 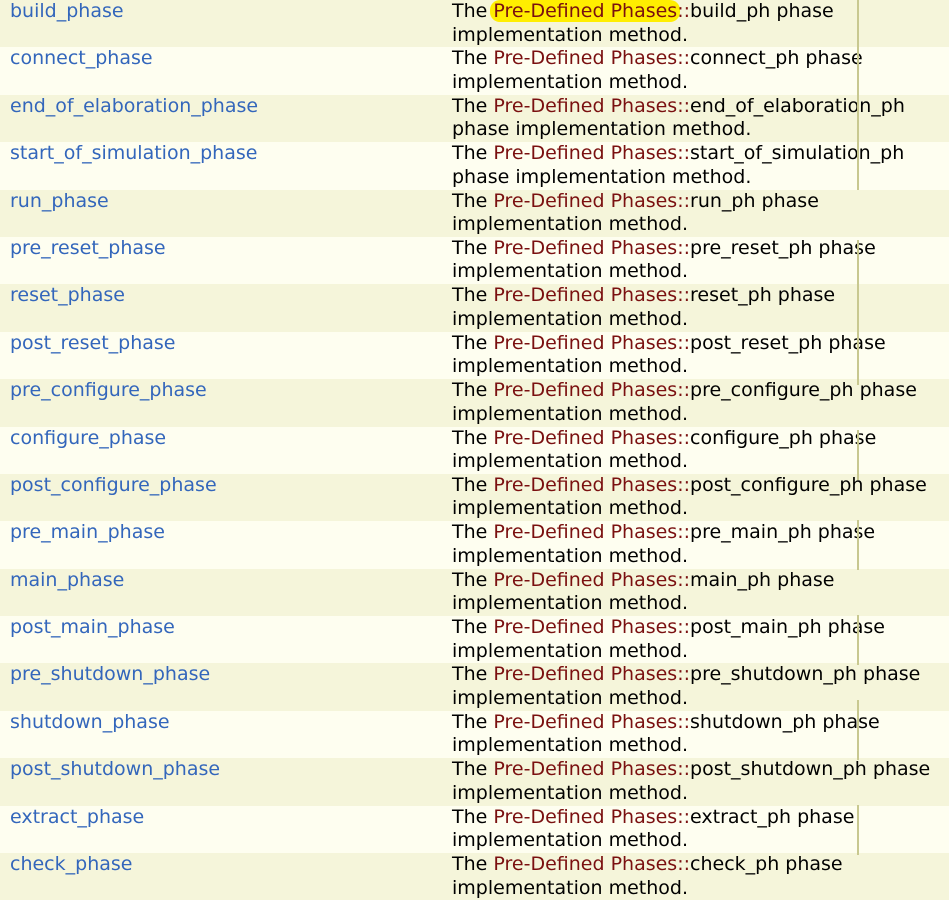 I want to click on method-name-link: start_of_simulation_phase, so click(x=221, y=165).